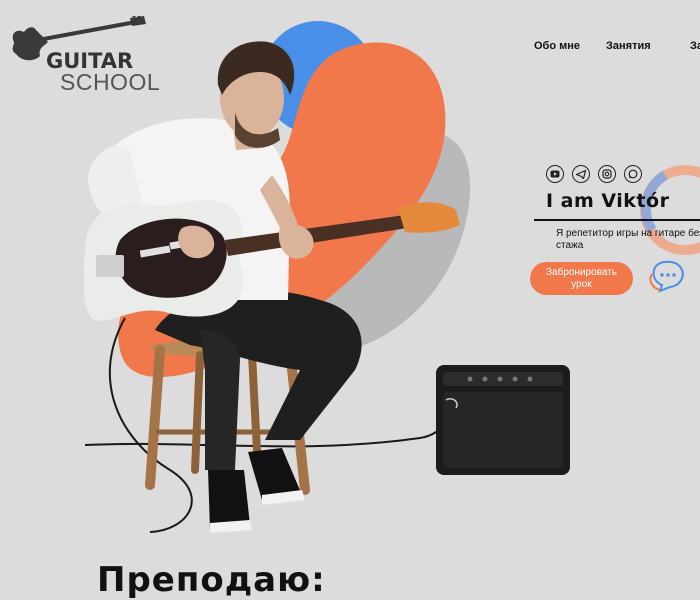 This screenshot has height=600, width=700. Describe the element at coordinates (581, 174) in the screenshot. I see `telegram-icon` at that location.